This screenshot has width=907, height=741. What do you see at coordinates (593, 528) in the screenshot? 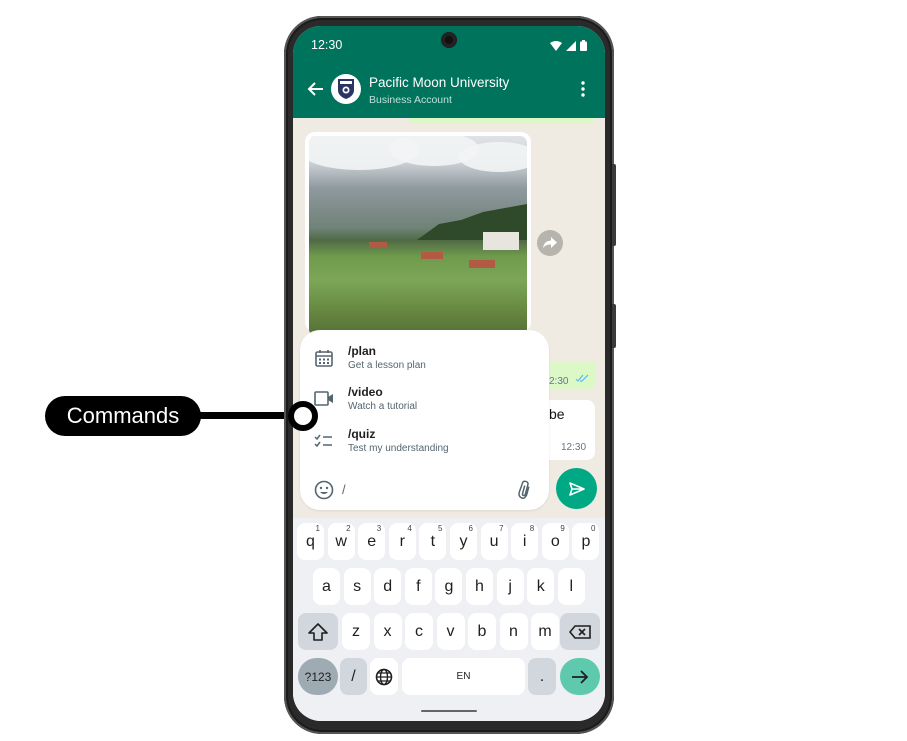
I see `key-number-hint: 0` at bounding box center [593, 528].